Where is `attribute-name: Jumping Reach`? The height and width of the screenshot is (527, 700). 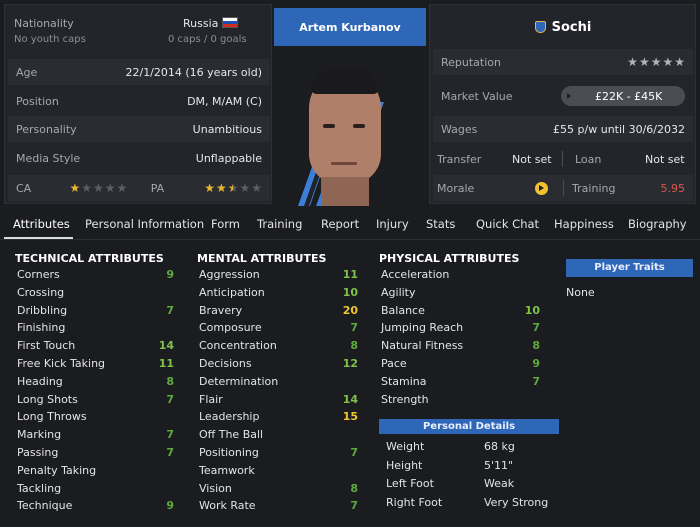 attribute-name: Jumping Reach is located at coordinates (422, 328).